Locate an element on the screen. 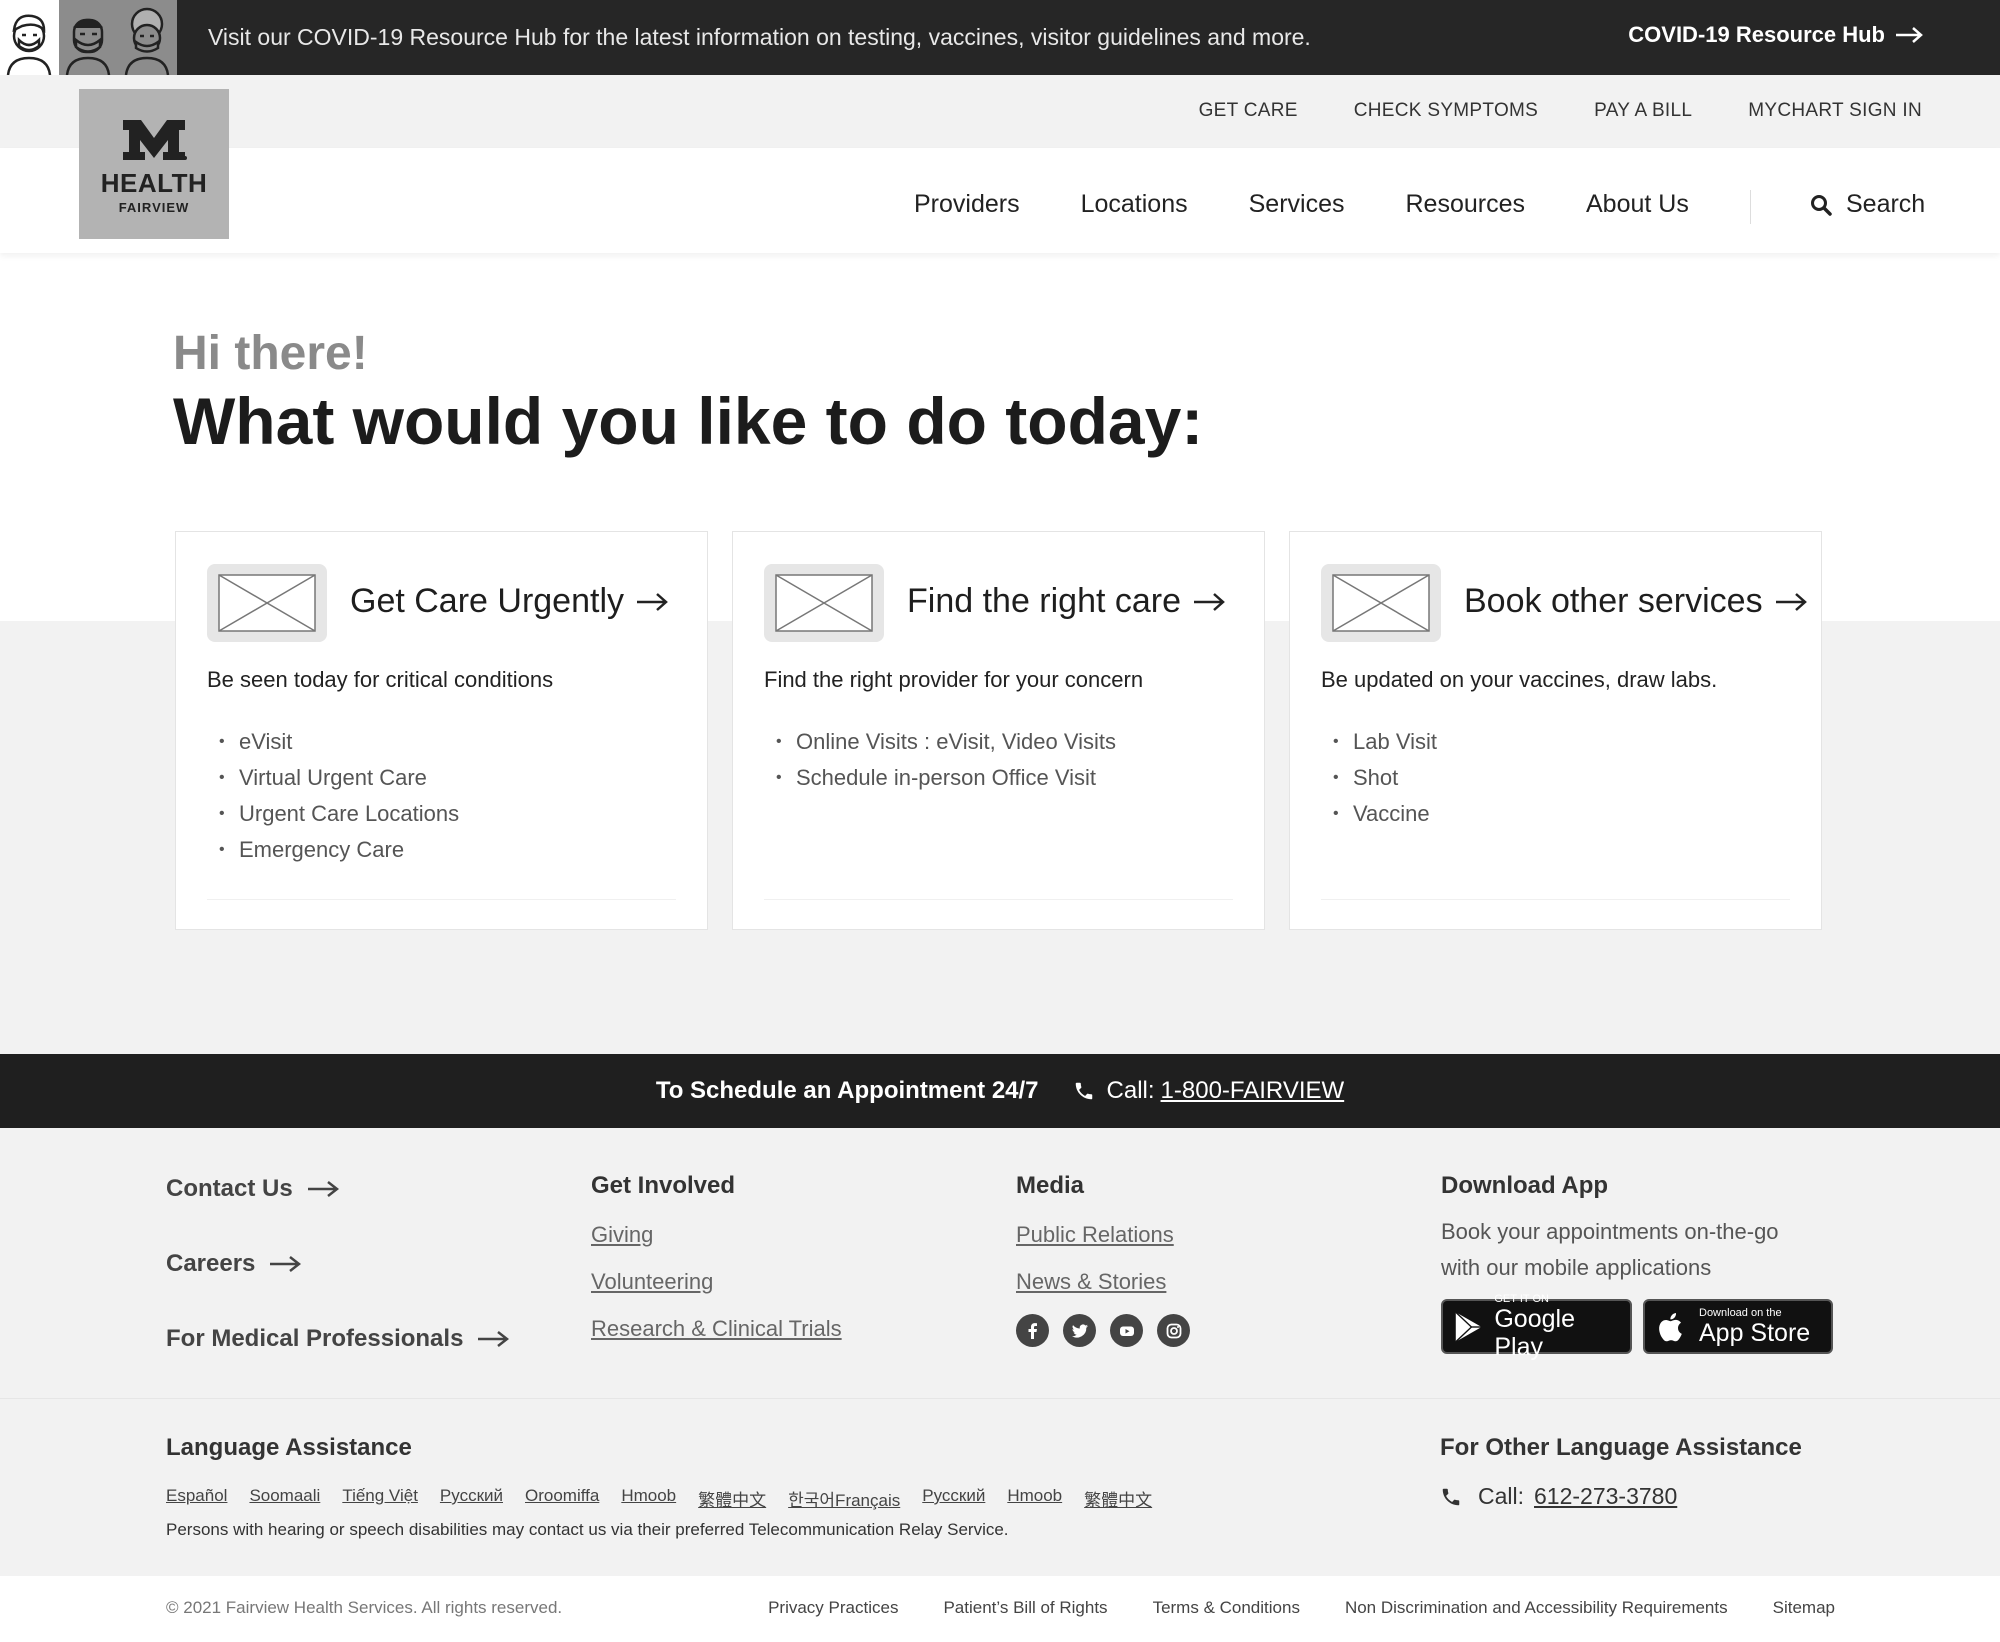 The width and height of the screenshot is (2000, 1642). other-language-heading: For Other Language Assistance is located at coordinates (1621, 1447).